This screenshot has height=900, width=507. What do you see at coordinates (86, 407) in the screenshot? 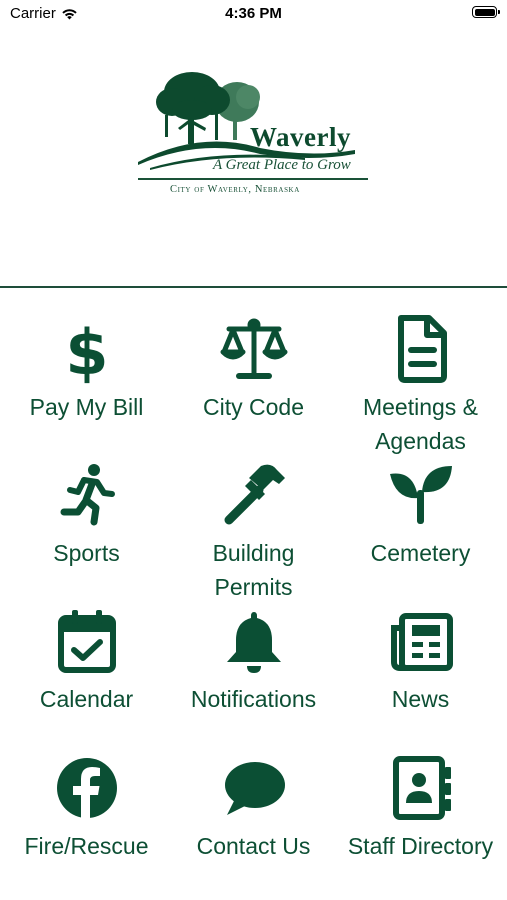
I see `menu-item-label: Pay My Bill` at bounding box center [86, 407].